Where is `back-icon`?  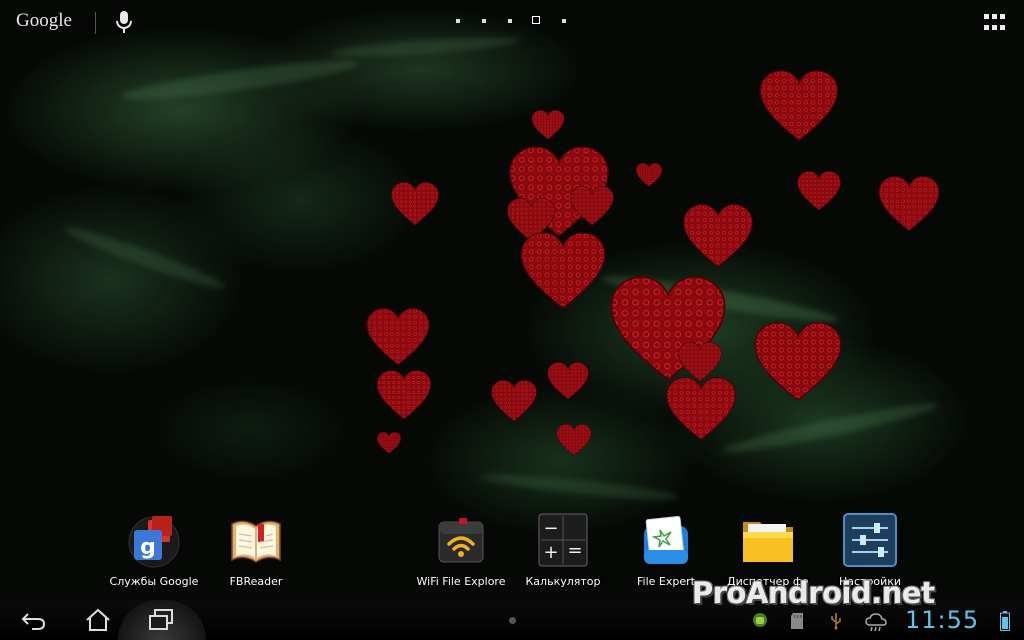 back-icon is located at coordinates (34, 620).